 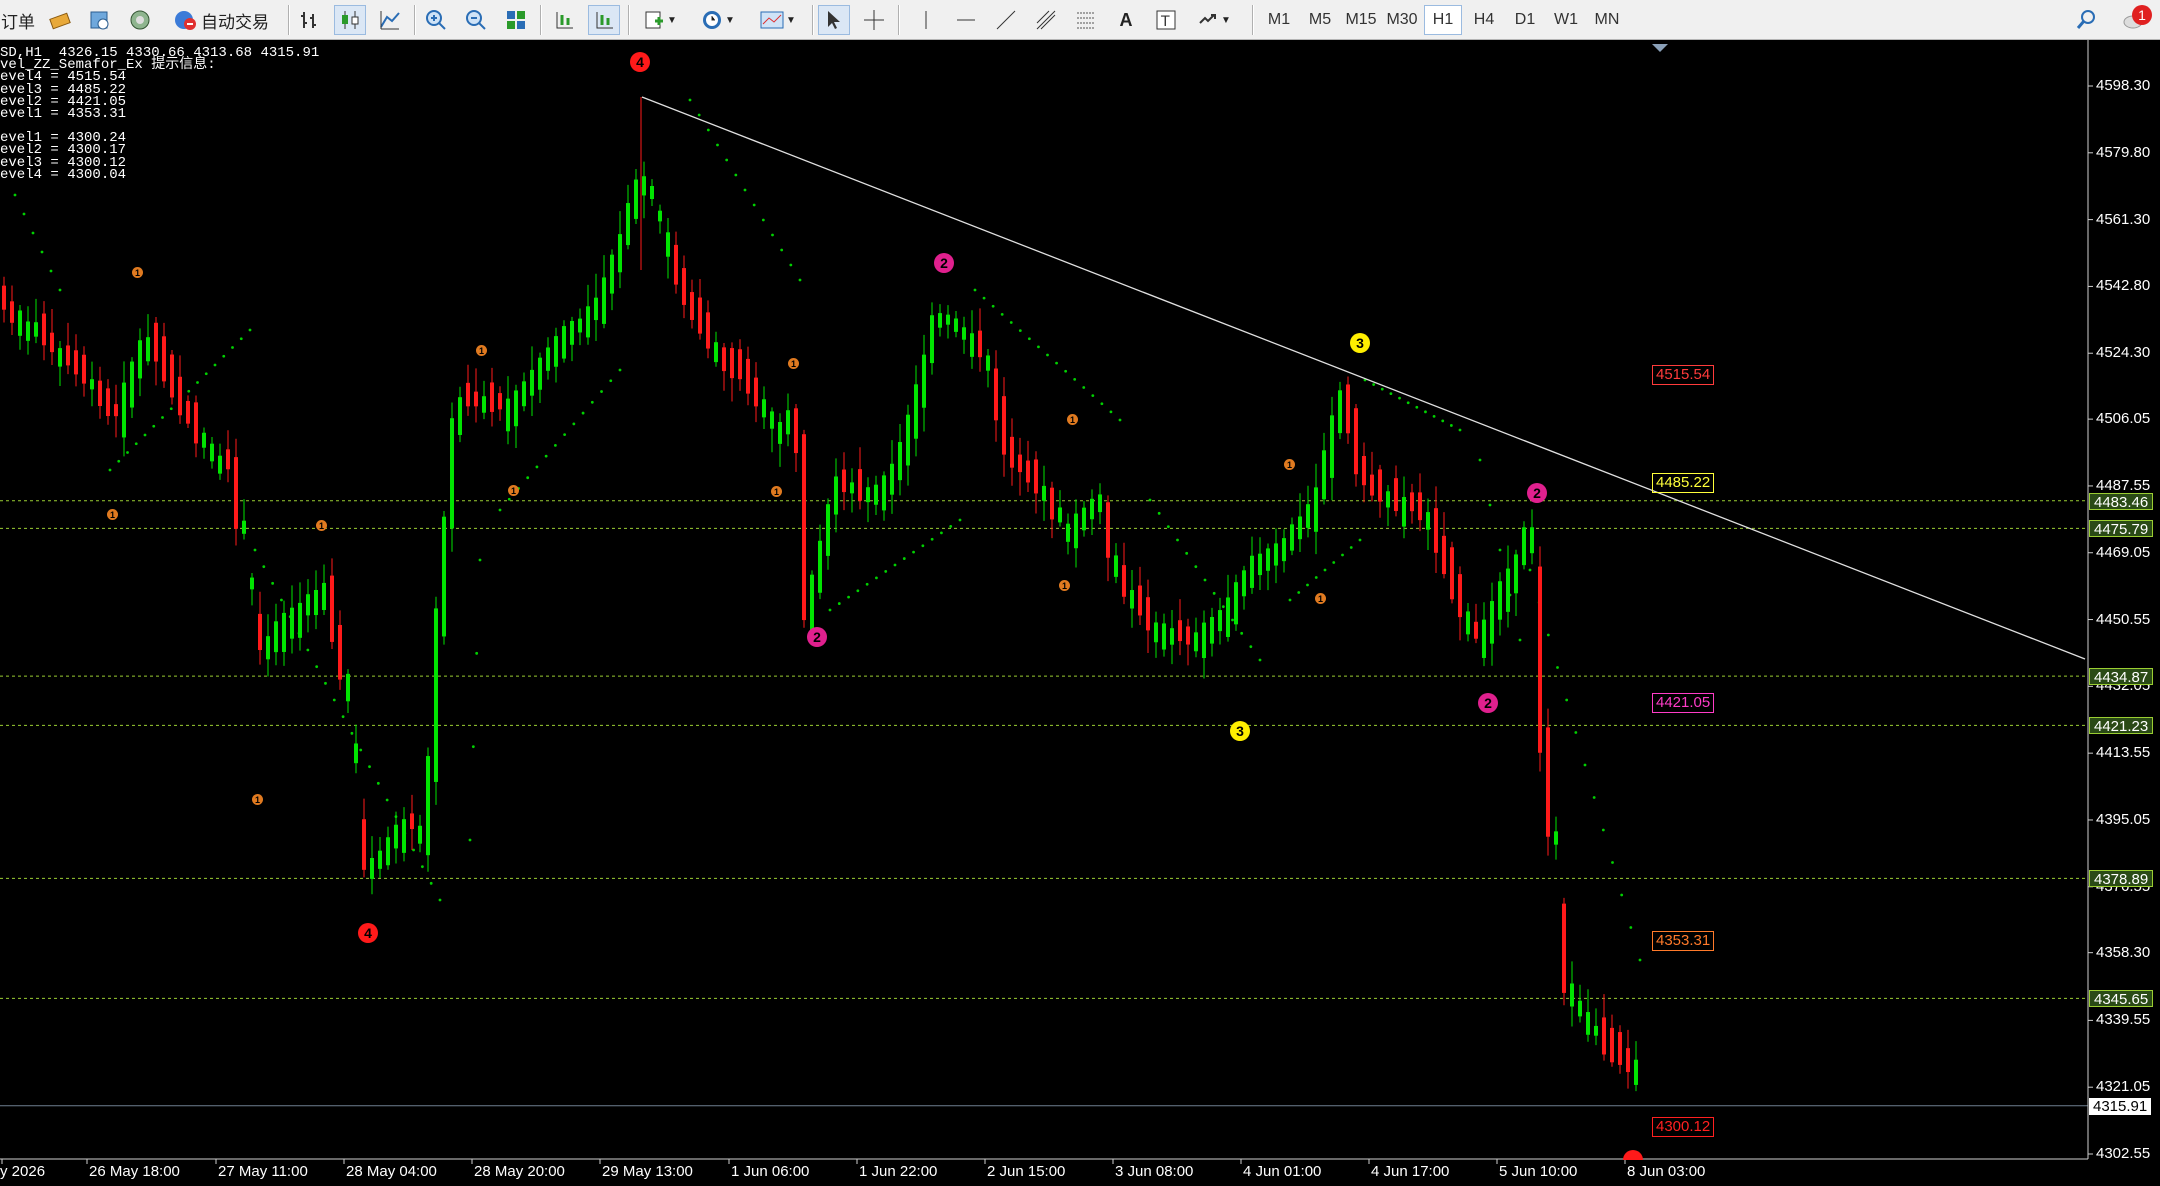 What do you see at coordinates (63, 114) in the screenshot?
I see `high-level-1: evel1 = 4353.31` at bounding box center [63, 114].